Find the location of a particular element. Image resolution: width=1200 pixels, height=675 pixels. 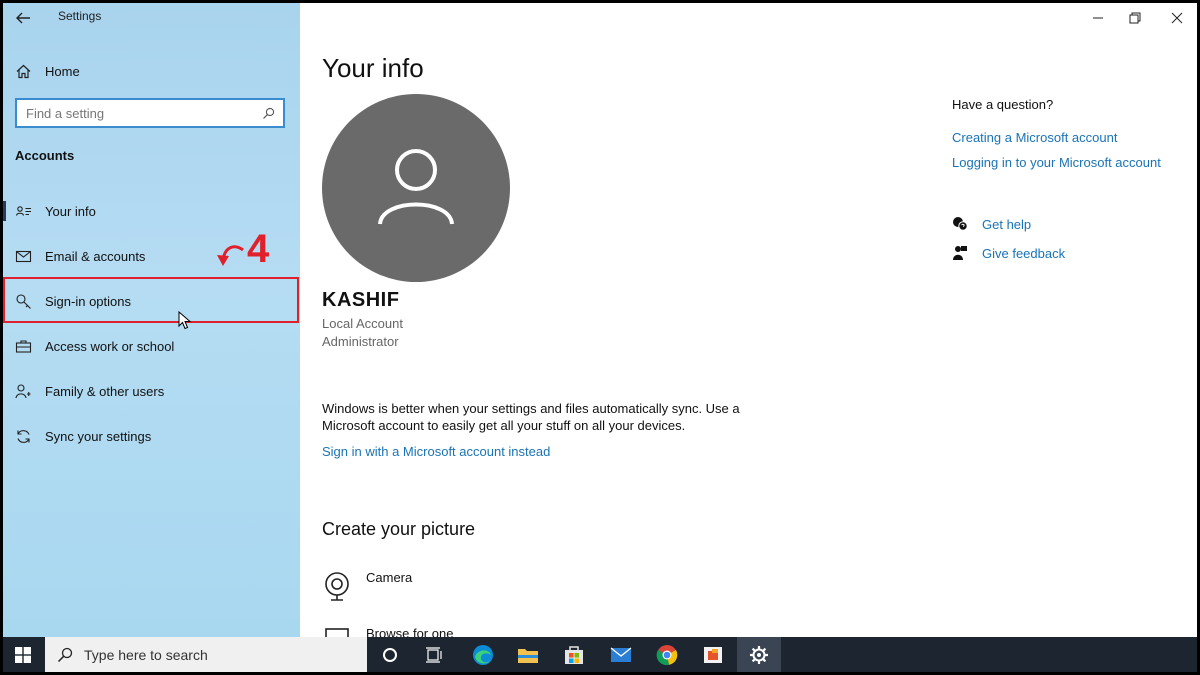

user-name: KASHIF is located at coordinates (361, 300).